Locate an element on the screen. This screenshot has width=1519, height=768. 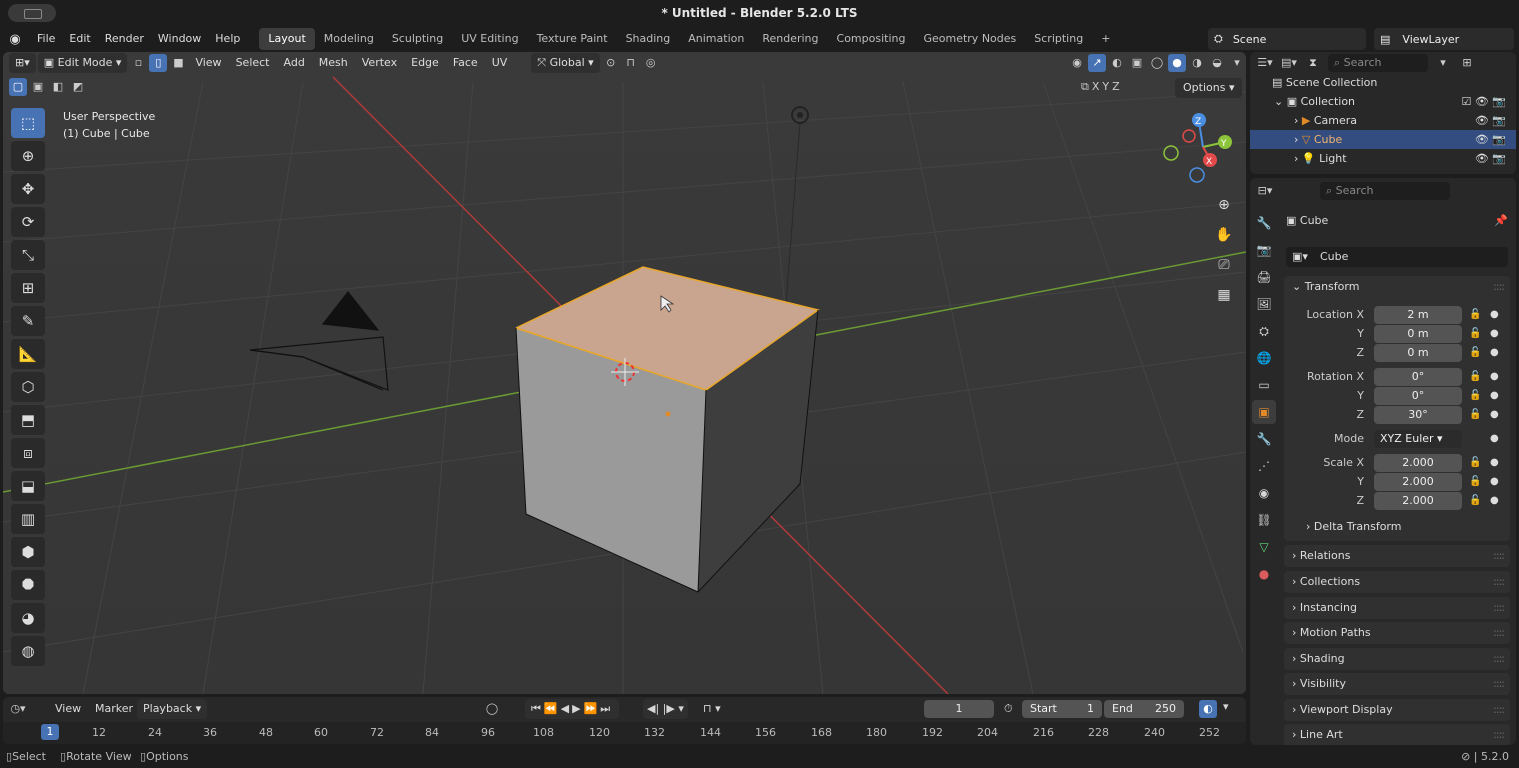
object-name-field: ▣▾ Cube is located at coordinates (1397, 257).